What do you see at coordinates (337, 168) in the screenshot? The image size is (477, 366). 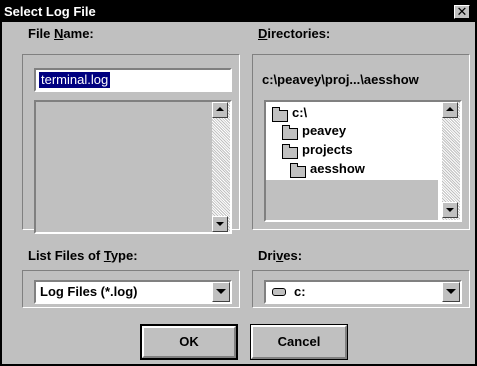 I see `tree-item-label: aesshow` at bounding box center [337, 168].